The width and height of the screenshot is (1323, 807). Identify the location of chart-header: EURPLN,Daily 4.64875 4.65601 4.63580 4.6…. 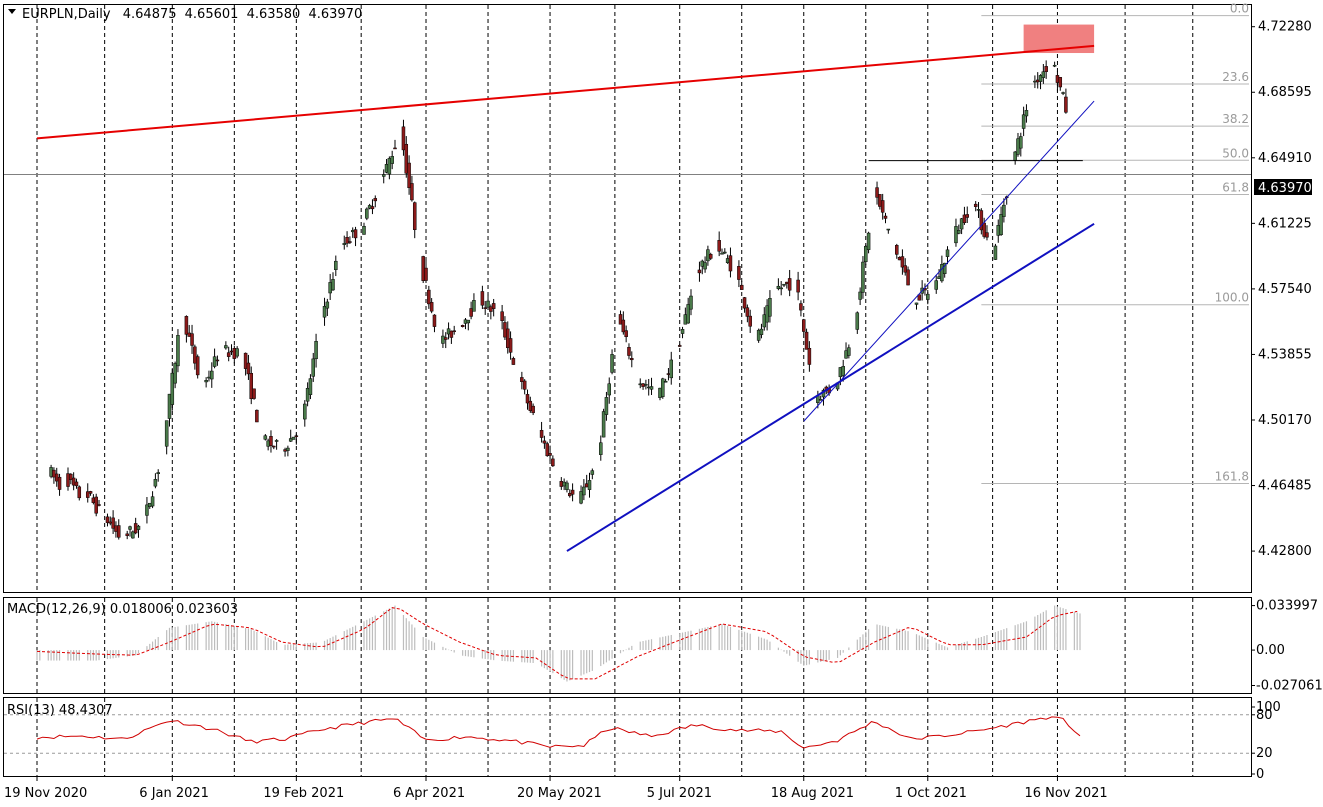
(192, 14).